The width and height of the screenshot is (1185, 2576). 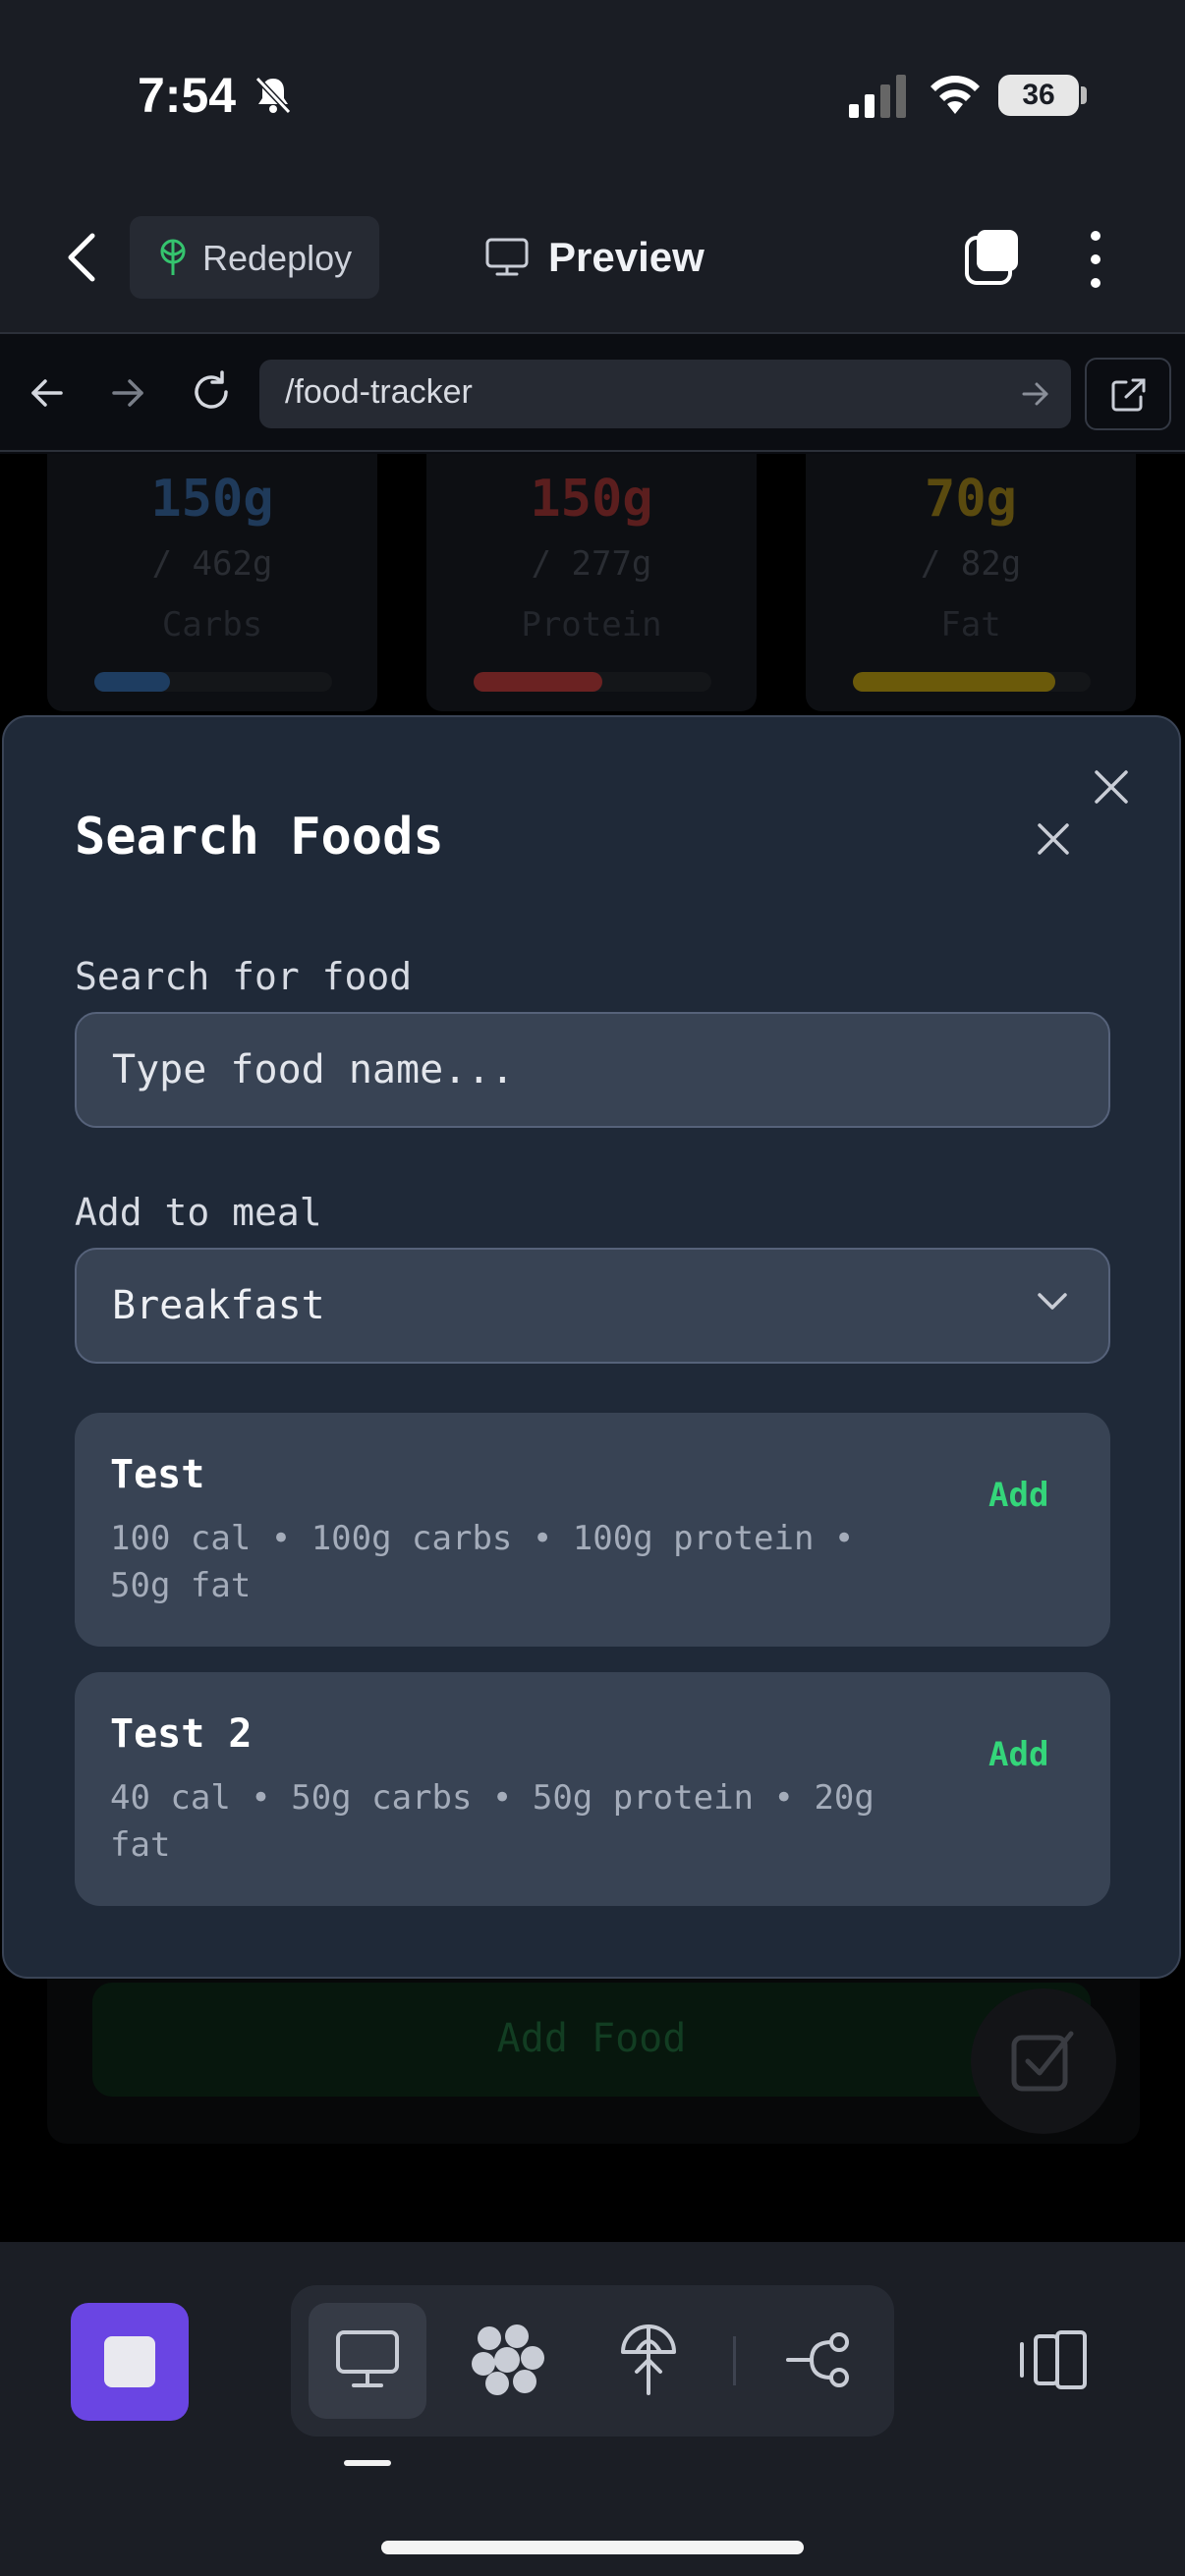 I want to click on tabs-icon, so click(x=993, y=257).